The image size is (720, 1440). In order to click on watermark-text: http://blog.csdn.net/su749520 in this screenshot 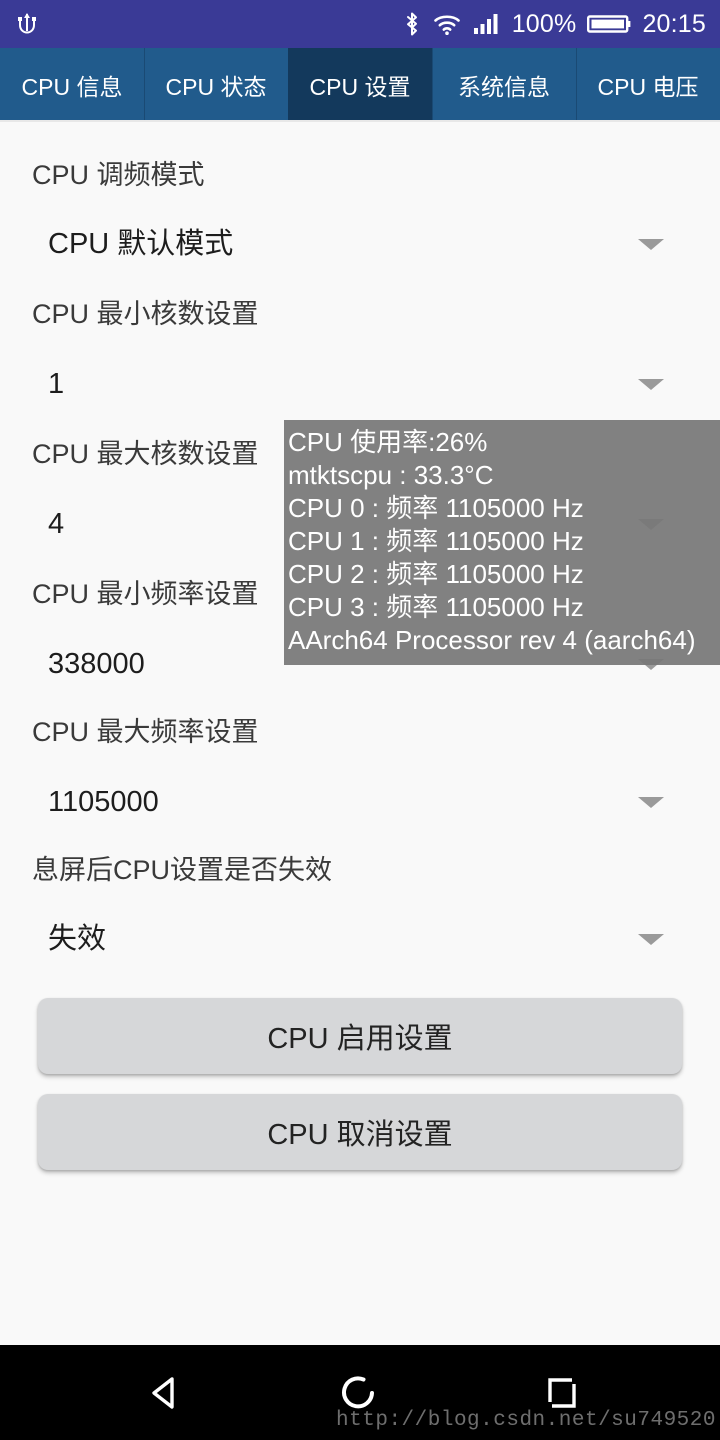, I will do `click(526, 1420)`.